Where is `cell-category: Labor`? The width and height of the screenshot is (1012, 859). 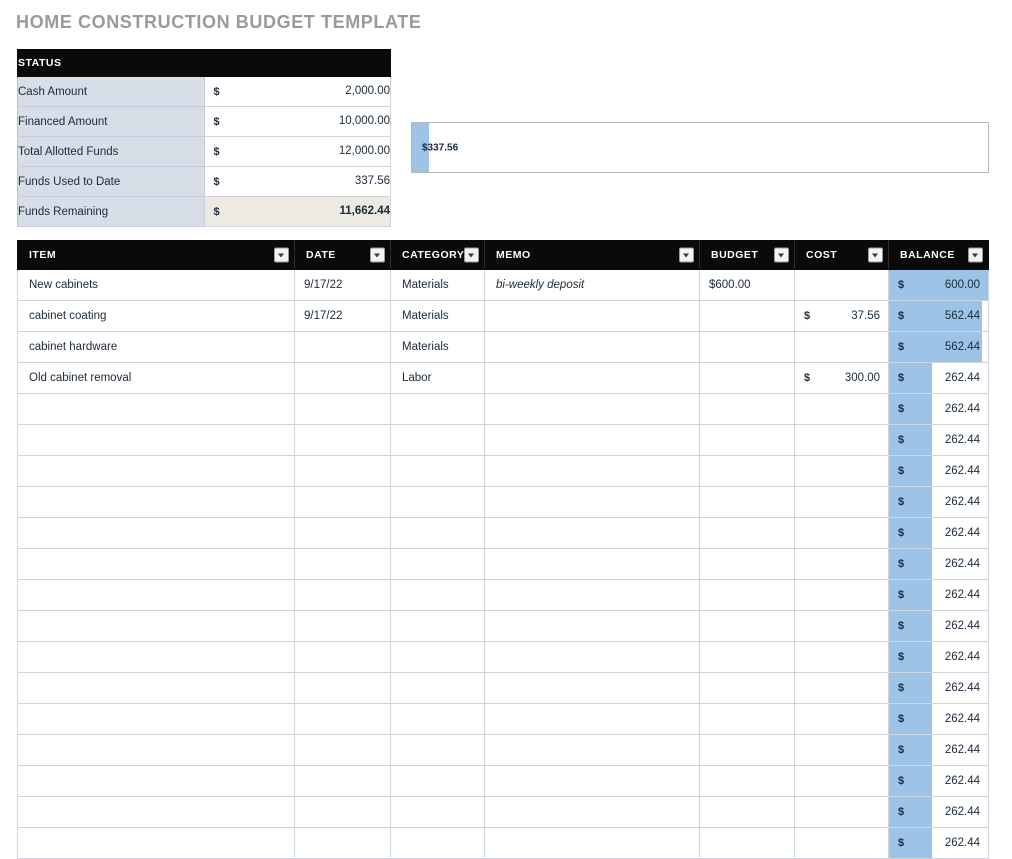
cell-category: Labor is located at coordinates (437, 378).